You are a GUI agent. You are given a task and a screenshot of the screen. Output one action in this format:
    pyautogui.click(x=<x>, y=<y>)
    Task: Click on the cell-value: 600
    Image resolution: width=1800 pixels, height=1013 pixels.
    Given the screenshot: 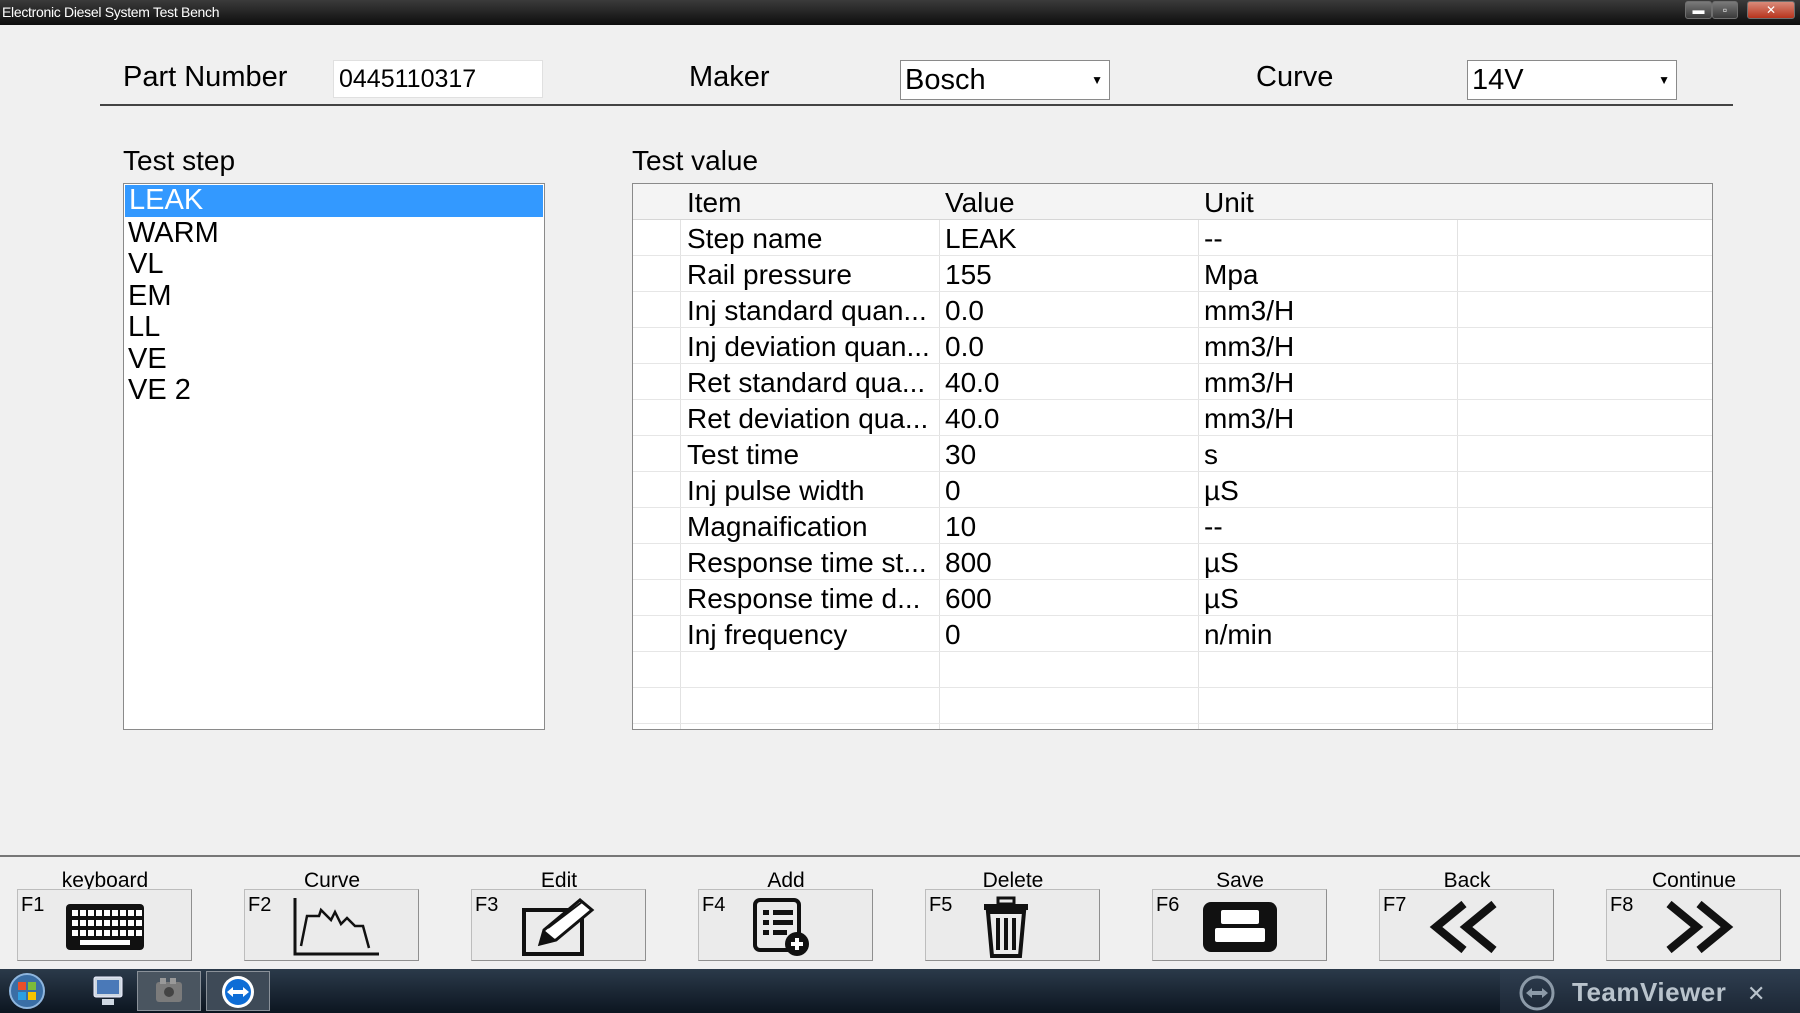 What is the action you would take?
    pyautogui.click(x=968, y=598)
    